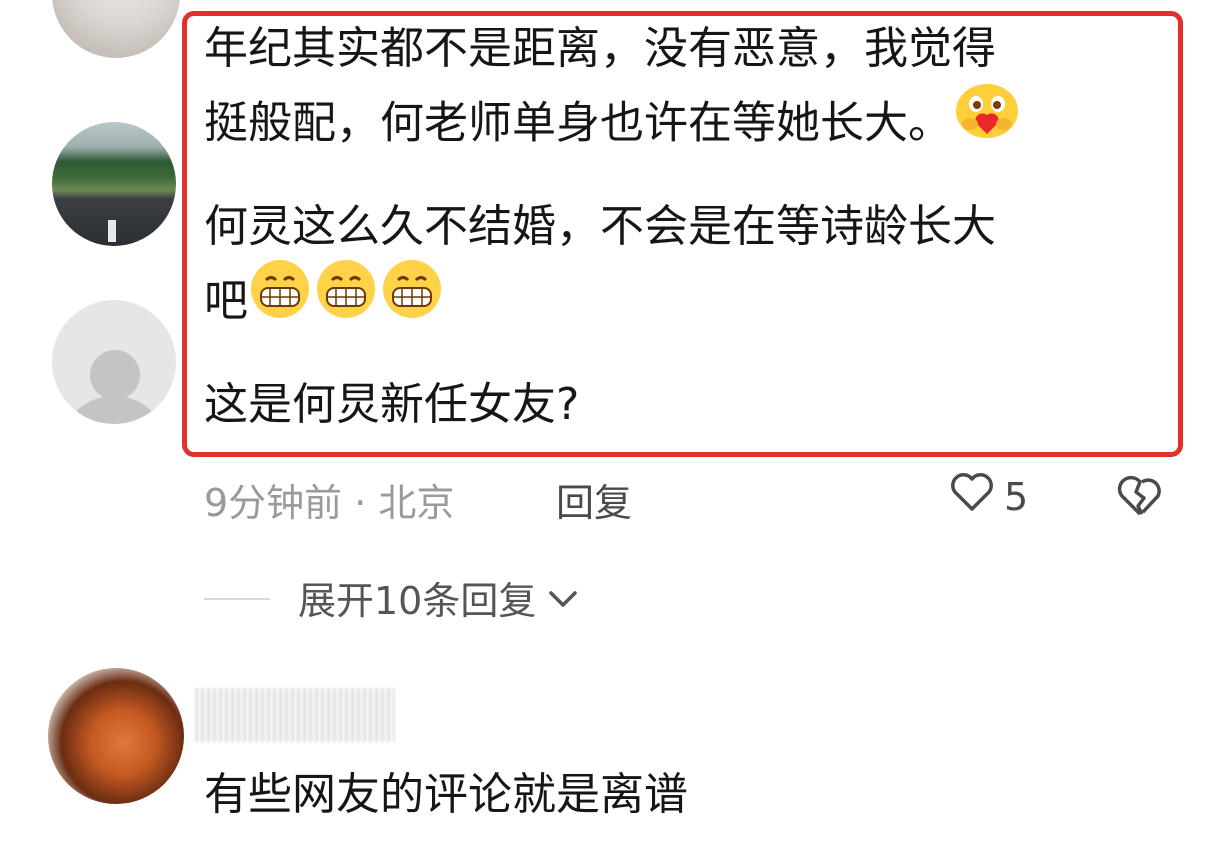 The height and width of the screenshot is (846, 1232). What do you see at coordinates (112, 231) in the screenshot?
I see `avatar-road-mark` at bounding box center [112, 231].